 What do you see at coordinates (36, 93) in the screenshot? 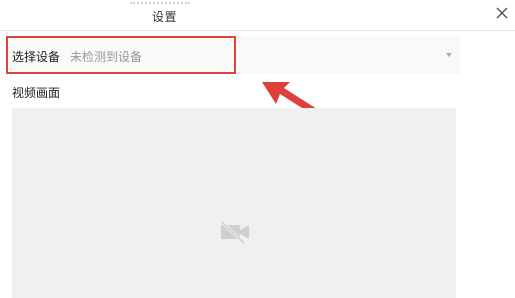
I see `video-label: 视频画面` at bounding box center [36, 93].